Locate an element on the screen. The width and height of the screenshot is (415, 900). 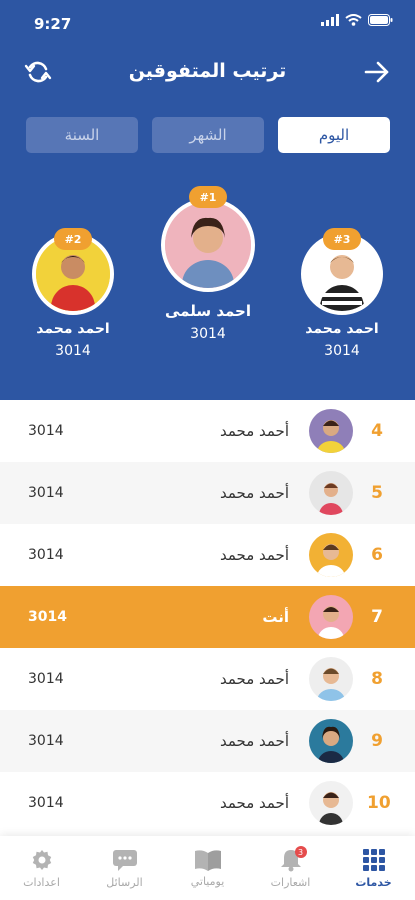
rank-badge-3: #3 is located at coordinates (342, 239).